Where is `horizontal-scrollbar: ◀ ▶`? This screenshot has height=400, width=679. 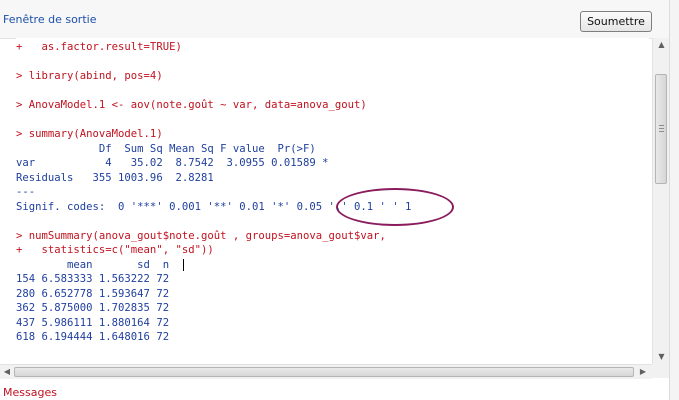 horizontal-scrollbar: ◀ ▶ is located at coordinates (326, 371).